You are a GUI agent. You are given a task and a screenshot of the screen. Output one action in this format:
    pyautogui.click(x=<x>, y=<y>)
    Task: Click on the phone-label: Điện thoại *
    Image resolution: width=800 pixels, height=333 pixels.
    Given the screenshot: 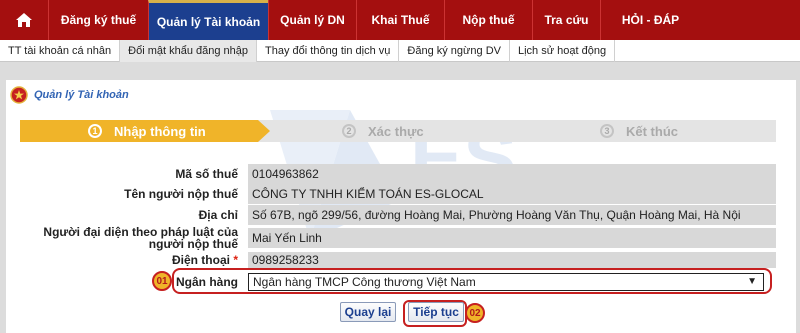 What is the action you would take?
    pyautogui.click(x=134, y=260)
    